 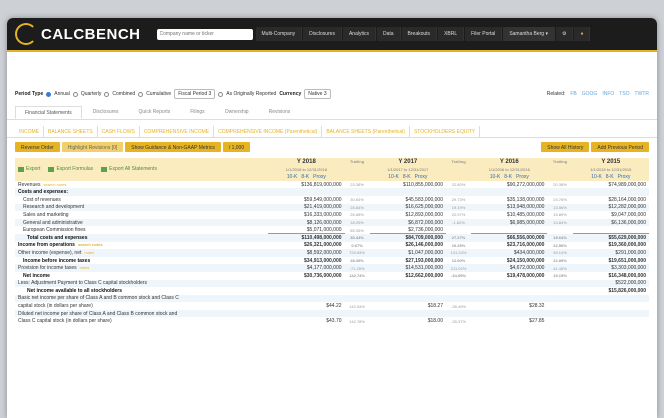 I want to click on cell-value: $3,303,000,000, so click(x=610, y=268).